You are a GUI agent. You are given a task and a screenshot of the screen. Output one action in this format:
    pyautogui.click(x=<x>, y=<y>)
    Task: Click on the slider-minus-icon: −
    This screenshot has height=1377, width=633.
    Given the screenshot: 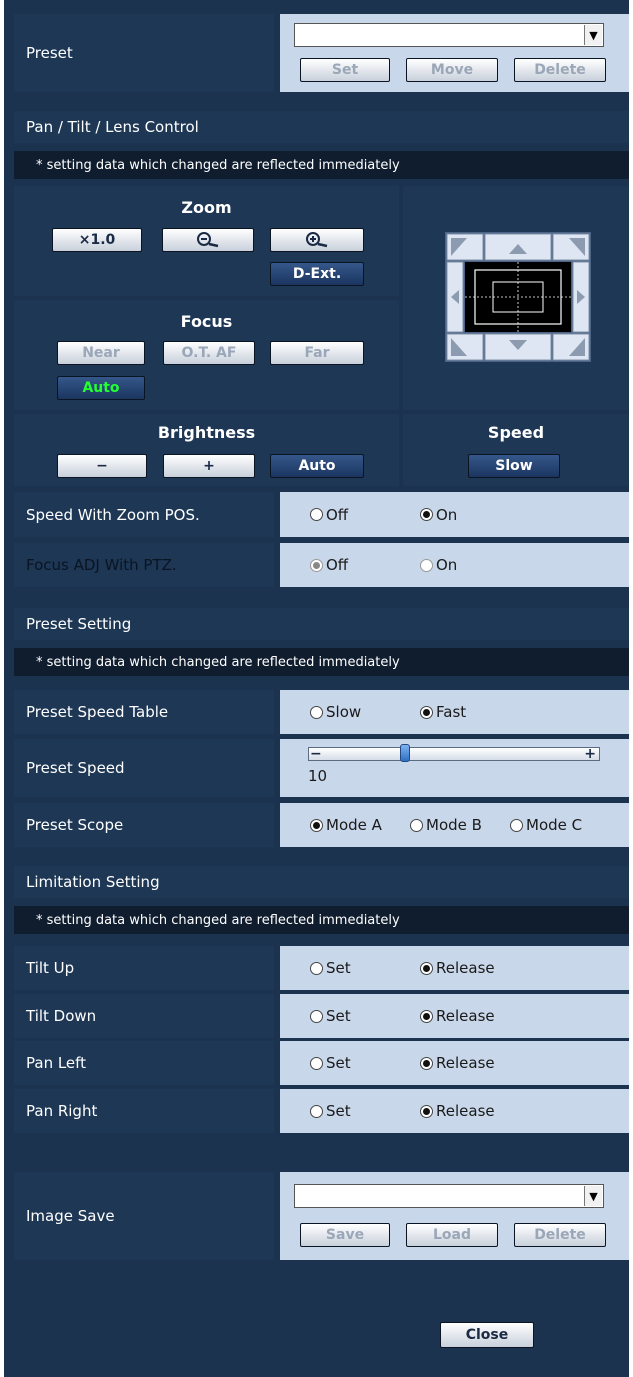 What is the action you would take?
    pyautogui.click(x=316, y=754)
    